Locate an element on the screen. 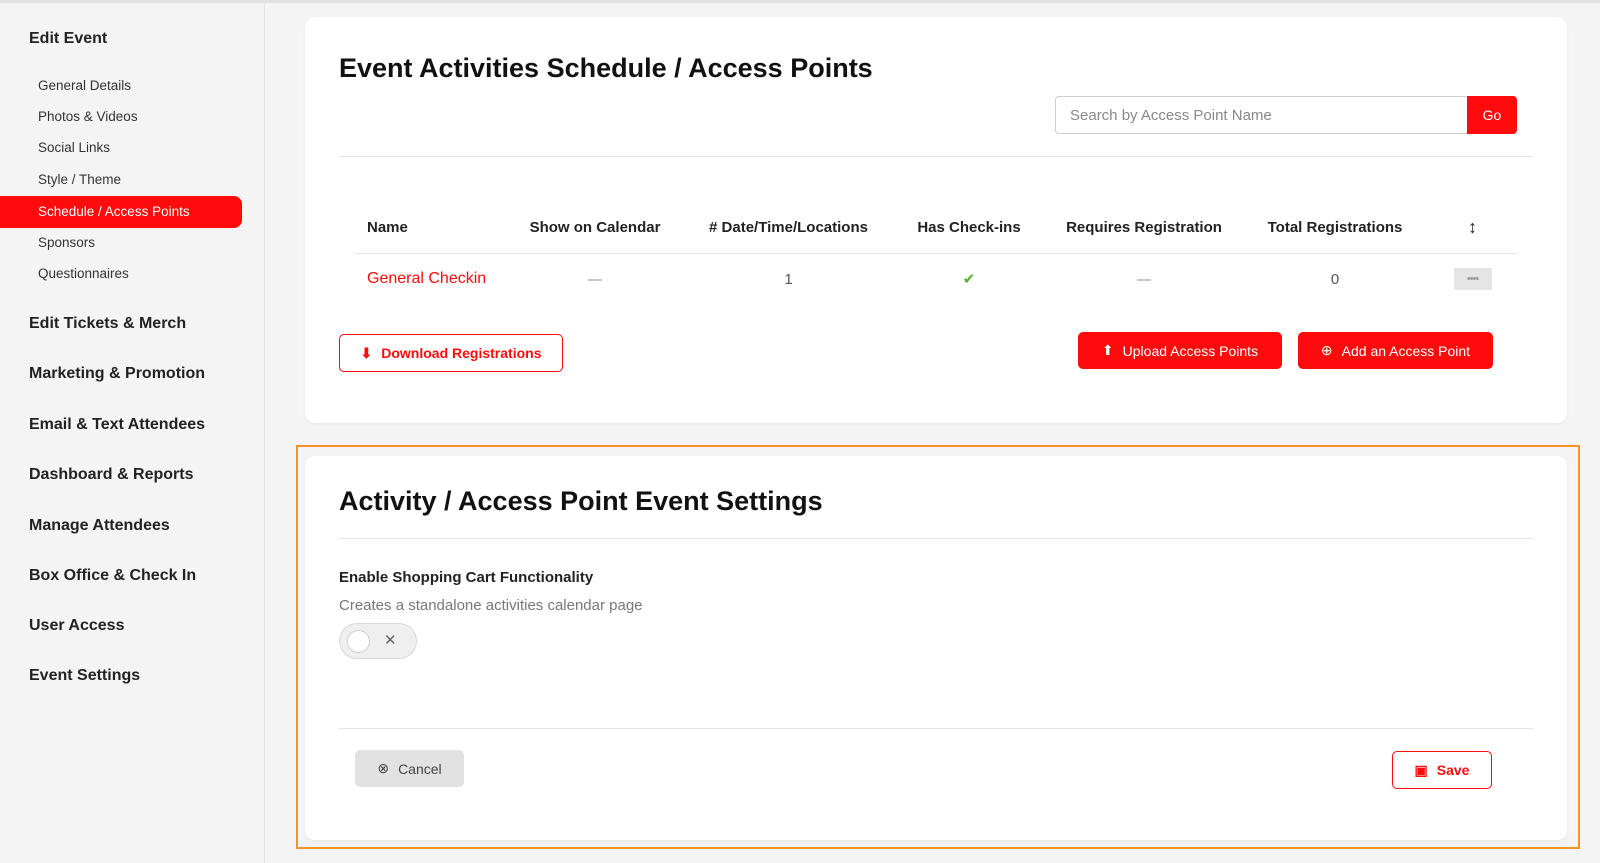 The width and height of the screenshot is (1600, 863). column-header-name: Name is located at coordinates (430, 228).